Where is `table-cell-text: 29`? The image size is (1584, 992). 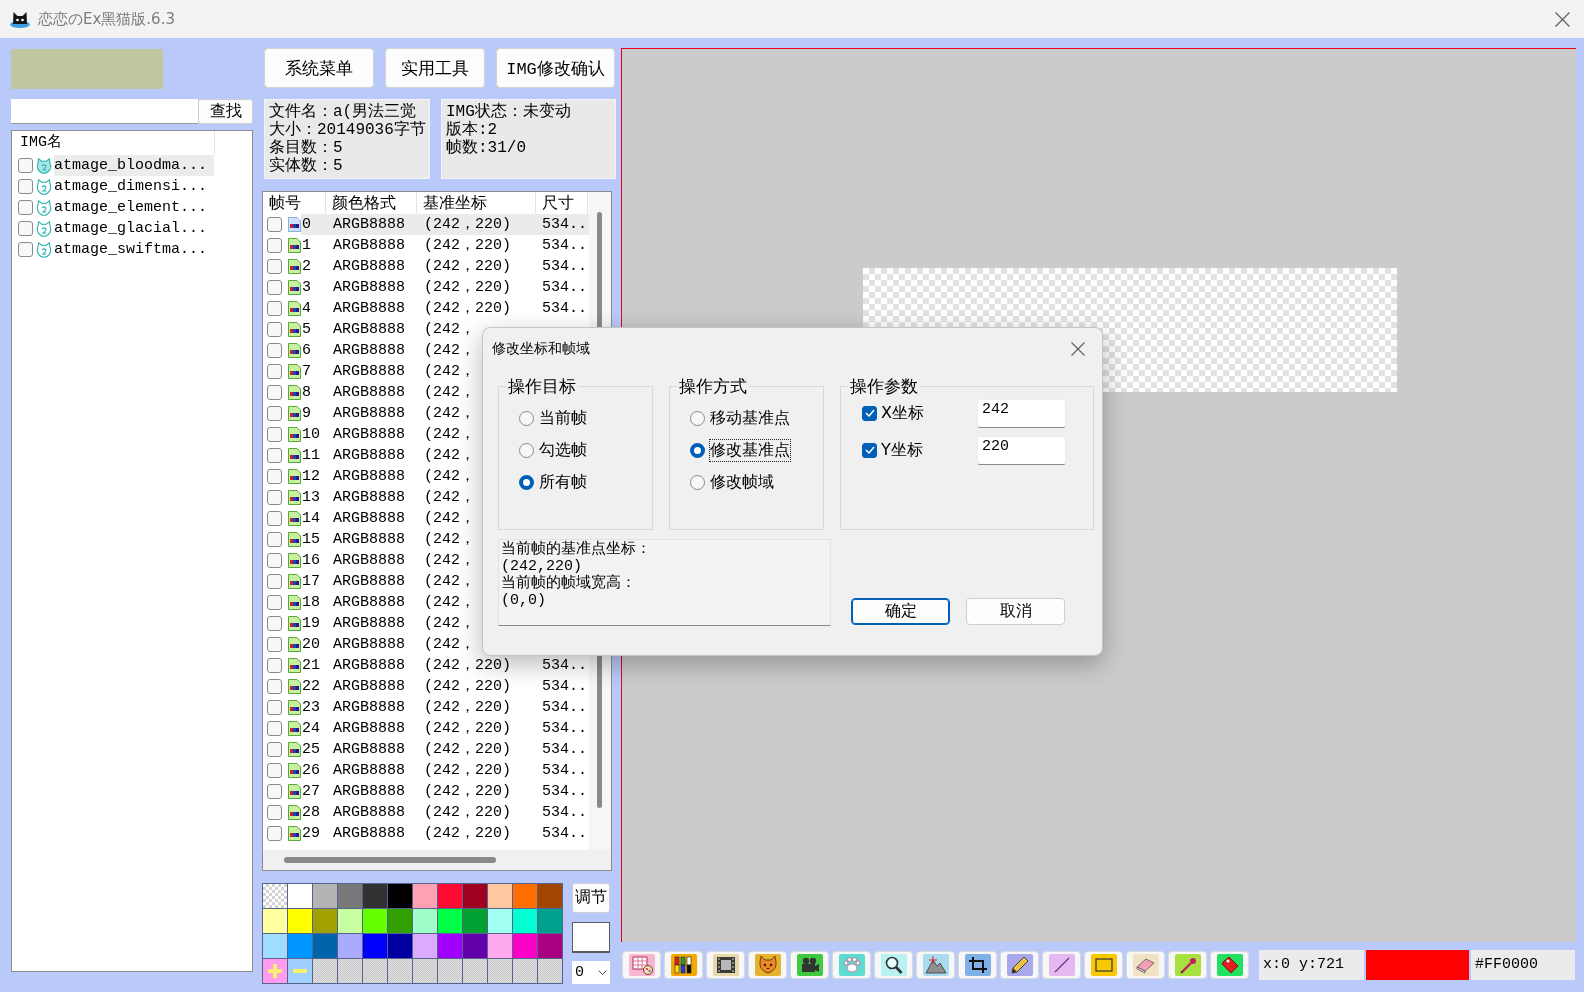
table-cell-text: 29 is located at coordinates (311, 834).